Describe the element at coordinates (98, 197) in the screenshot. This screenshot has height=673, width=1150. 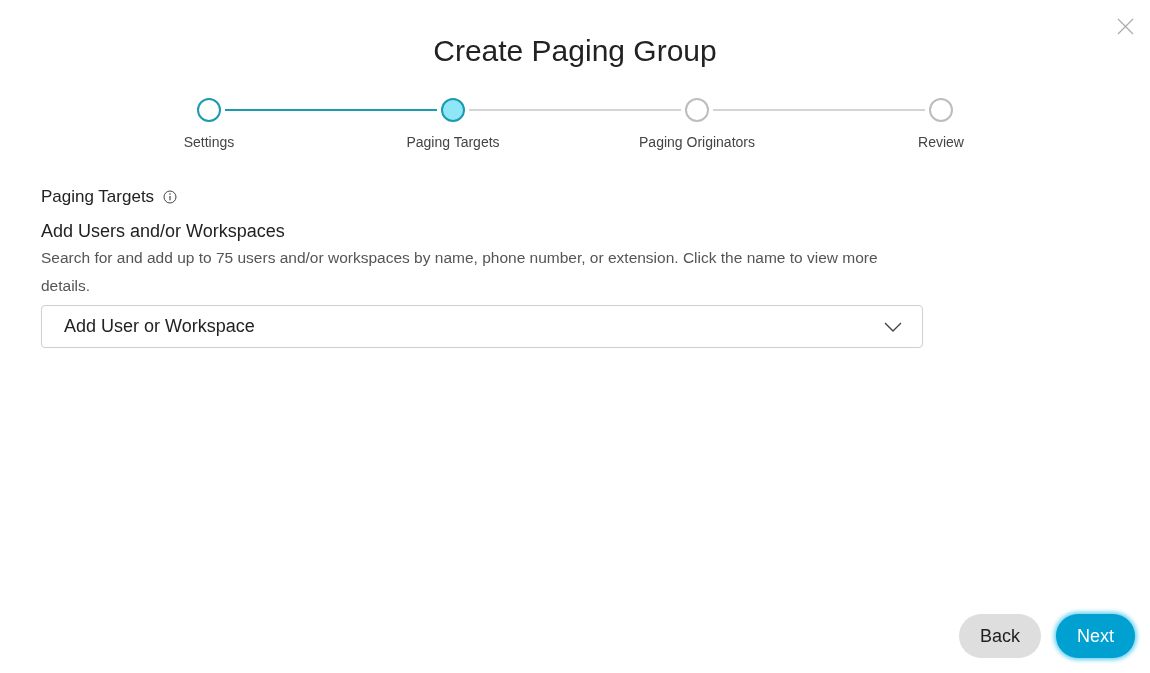
I see `section-title: Paging Targets` at that location.